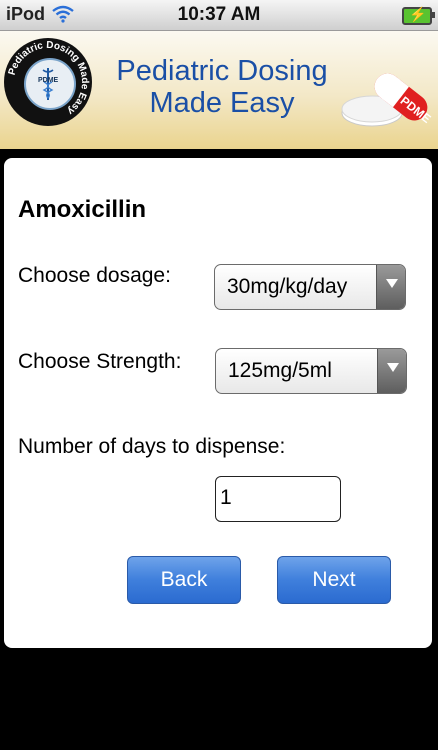 The width and height of the screenshot is (438, 750). I want to click on pills-icon: PDME, so click(387, 100).